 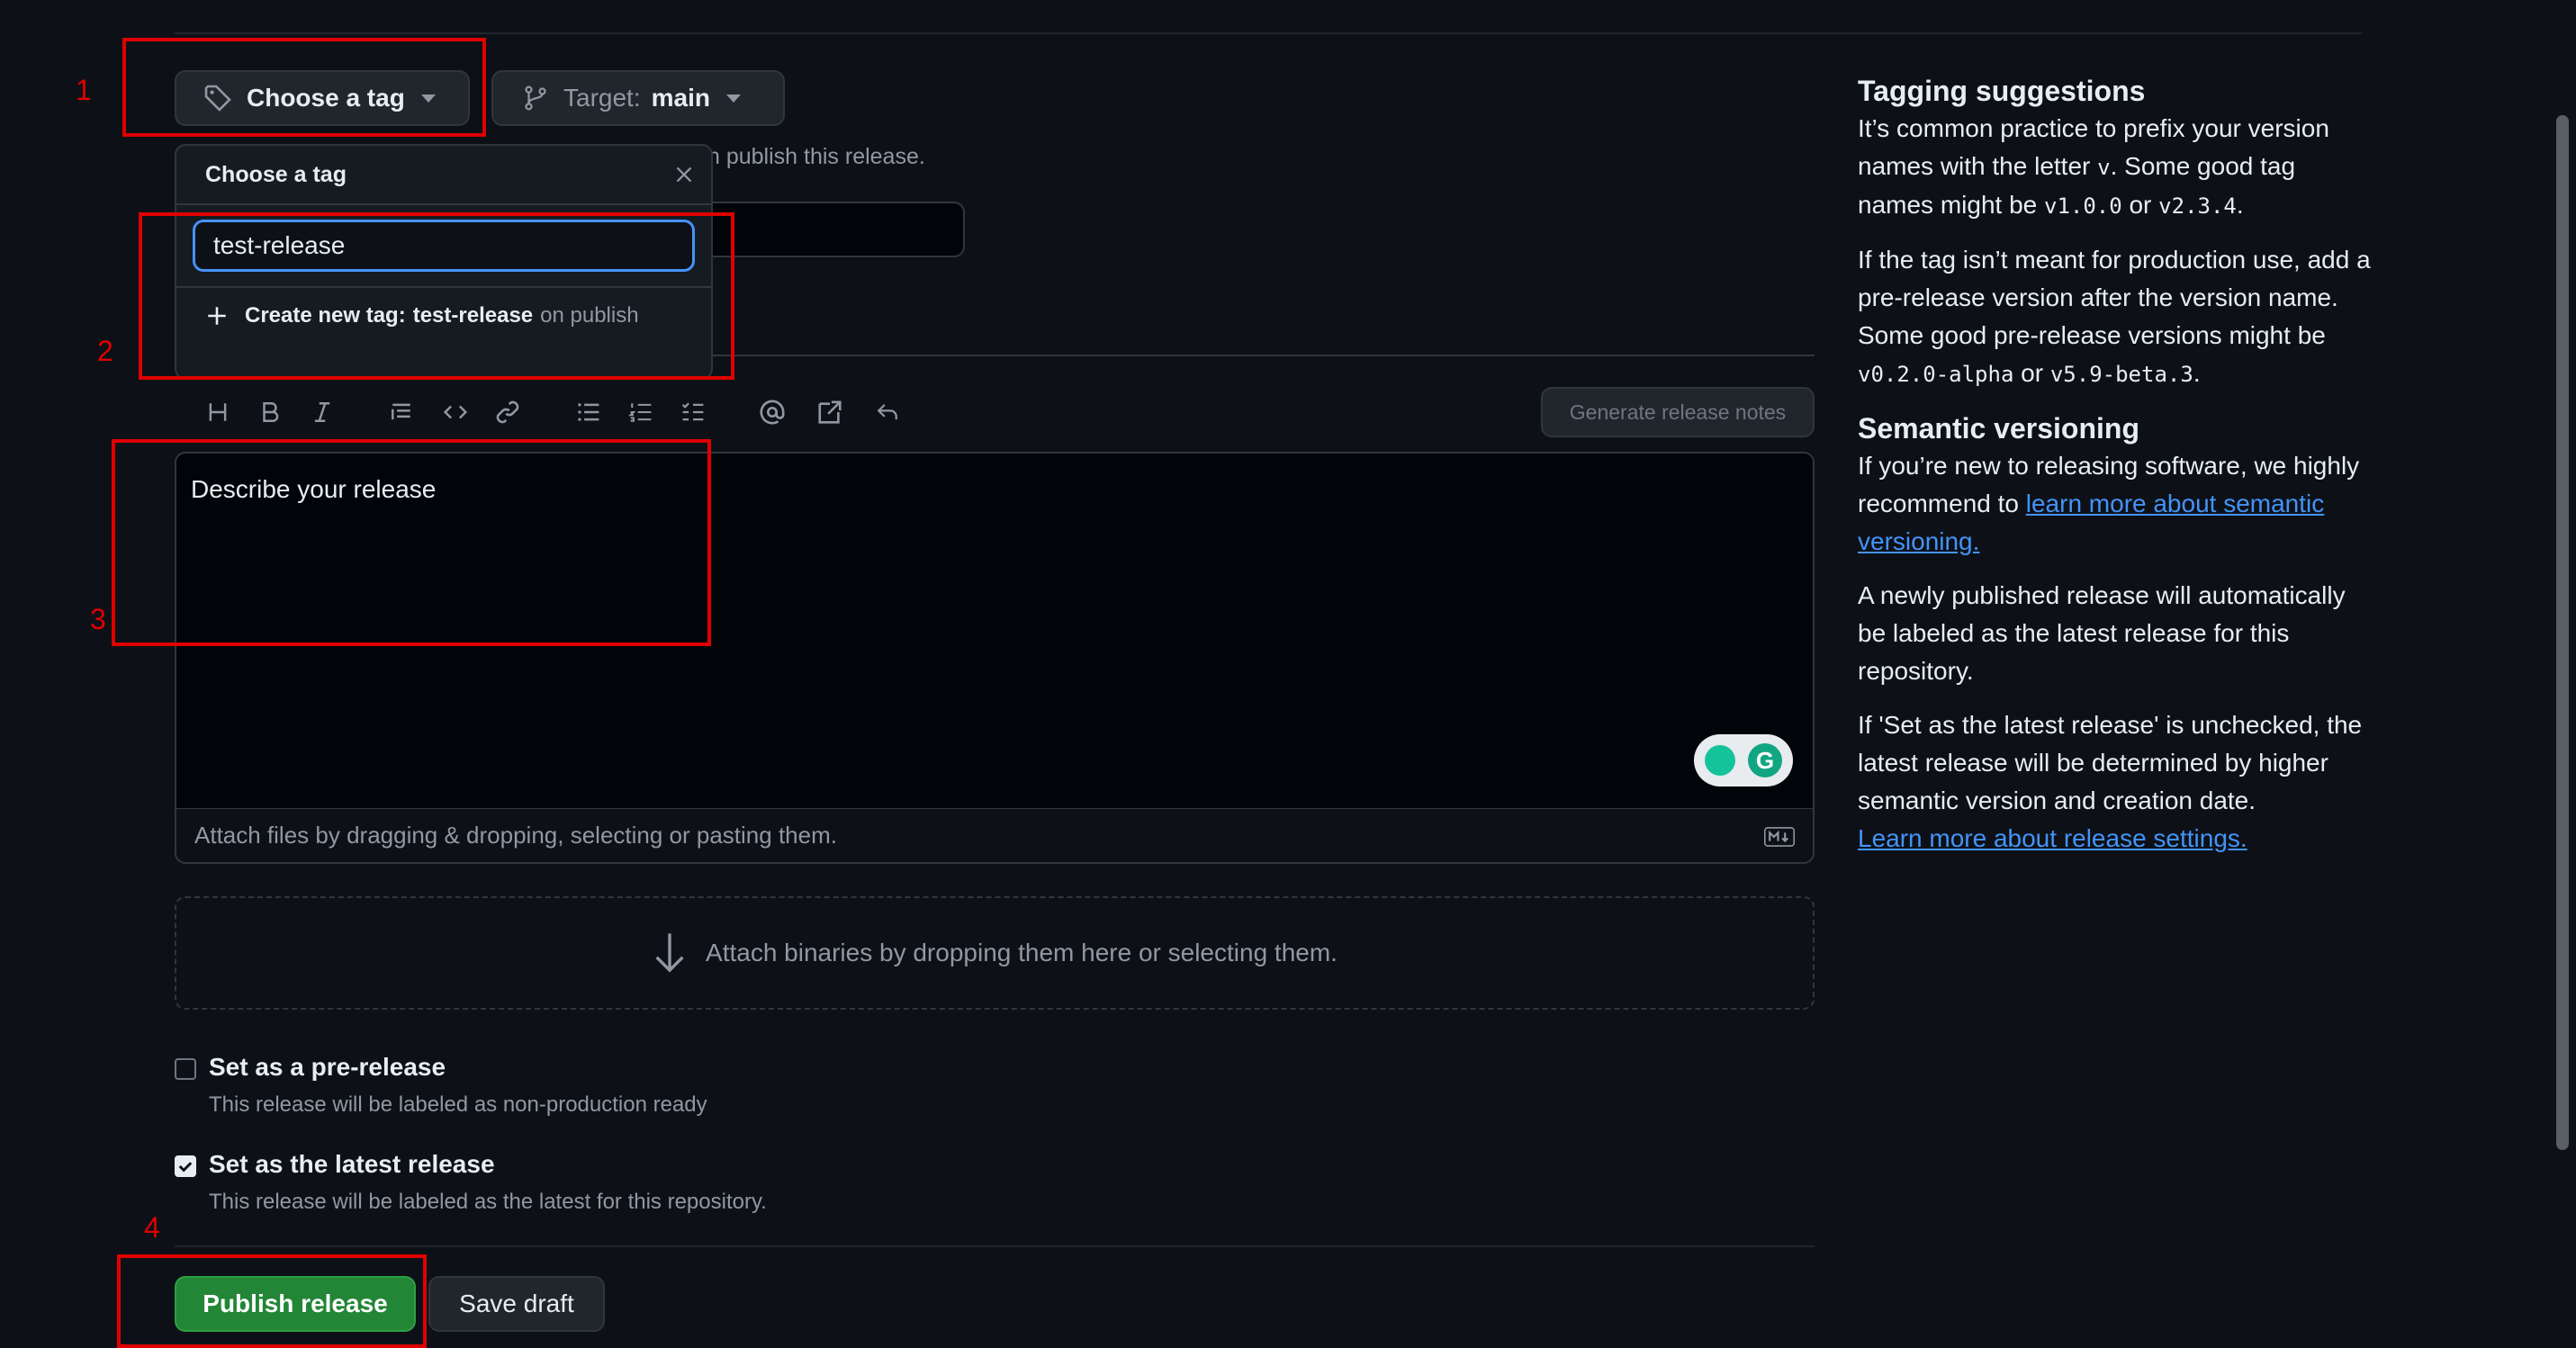 I want to click on arrow-down-icon, so click(x=669, y=953).